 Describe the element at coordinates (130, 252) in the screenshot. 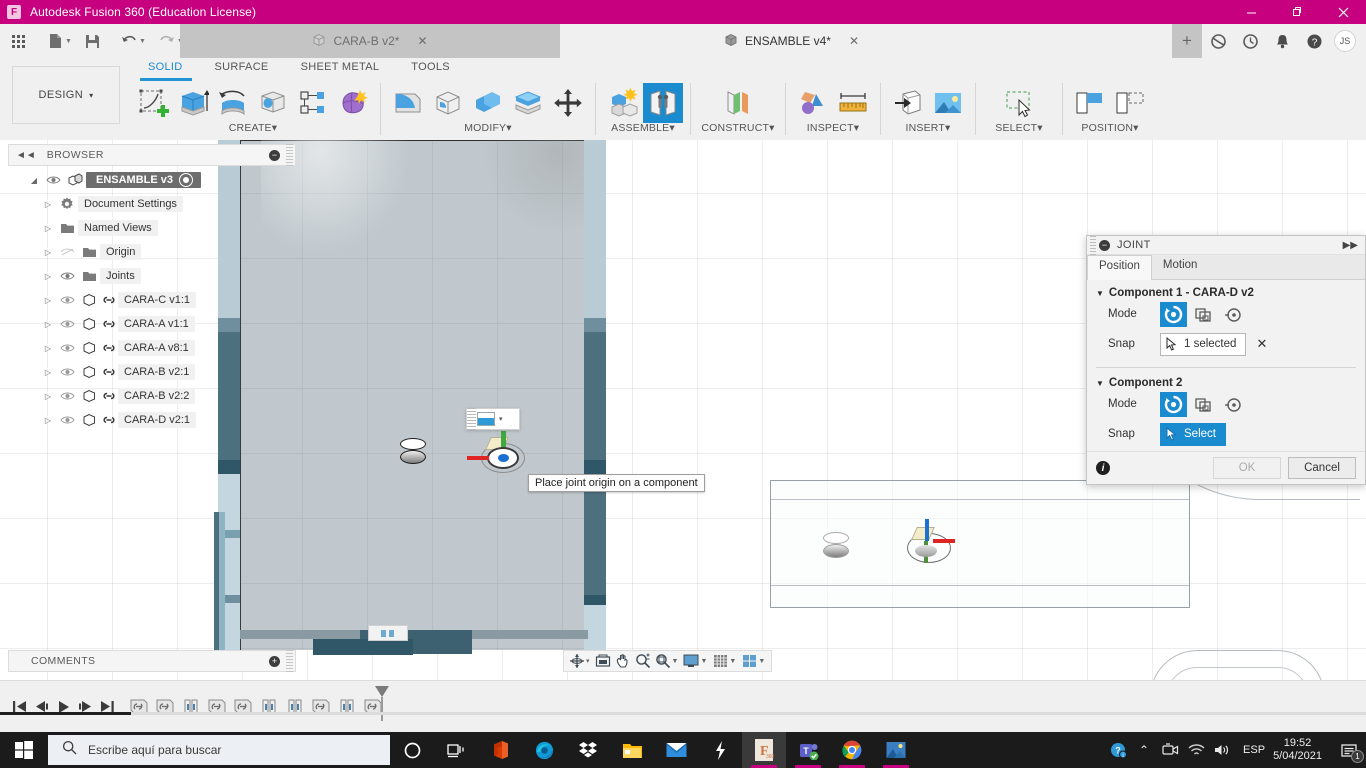

I see `tree-item-origin: ▷ Origin` at that location.